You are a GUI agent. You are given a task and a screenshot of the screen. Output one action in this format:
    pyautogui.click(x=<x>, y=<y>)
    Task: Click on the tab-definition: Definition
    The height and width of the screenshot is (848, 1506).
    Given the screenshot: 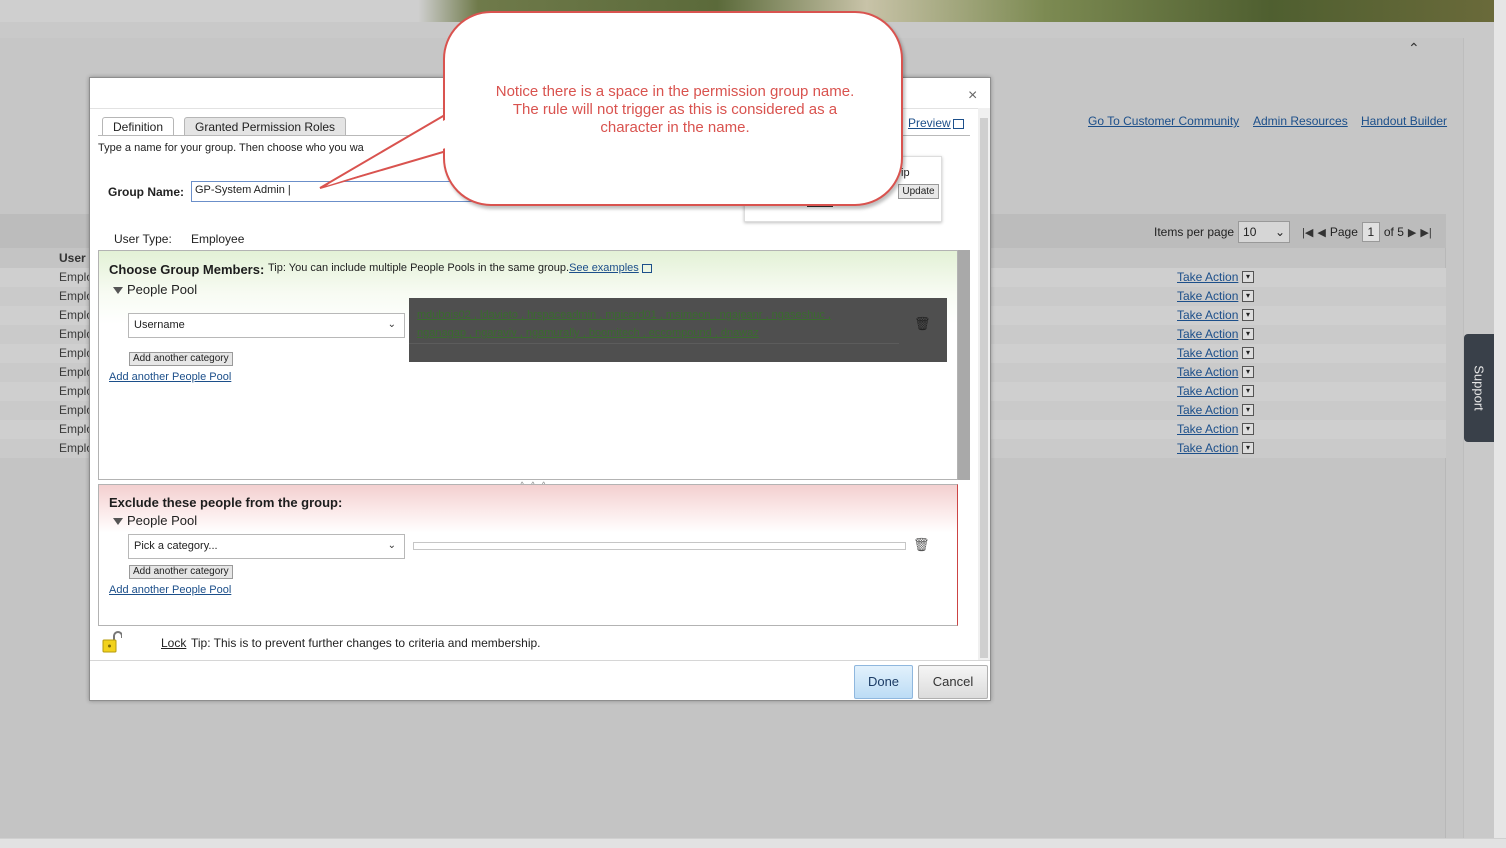 What is the action you would take?
    pyautogui.click(x=138, y=126)
    